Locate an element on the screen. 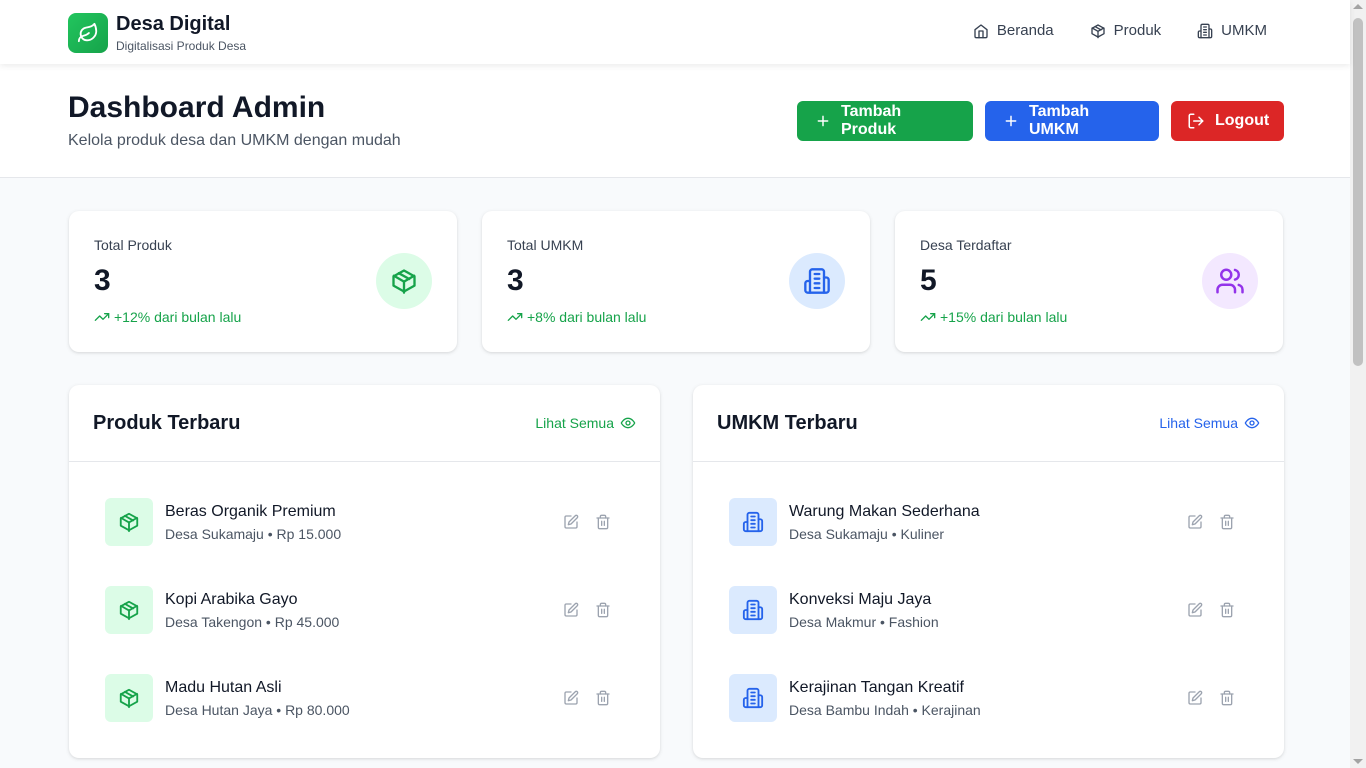  view-all-products-link: Lihat Semua is located at coordinates (585, 423).